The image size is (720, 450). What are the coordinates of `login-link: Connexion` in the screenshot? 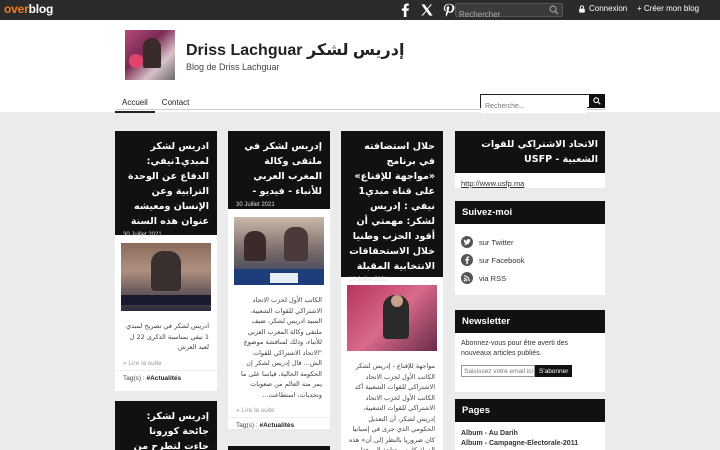 It's located at (602, 8).